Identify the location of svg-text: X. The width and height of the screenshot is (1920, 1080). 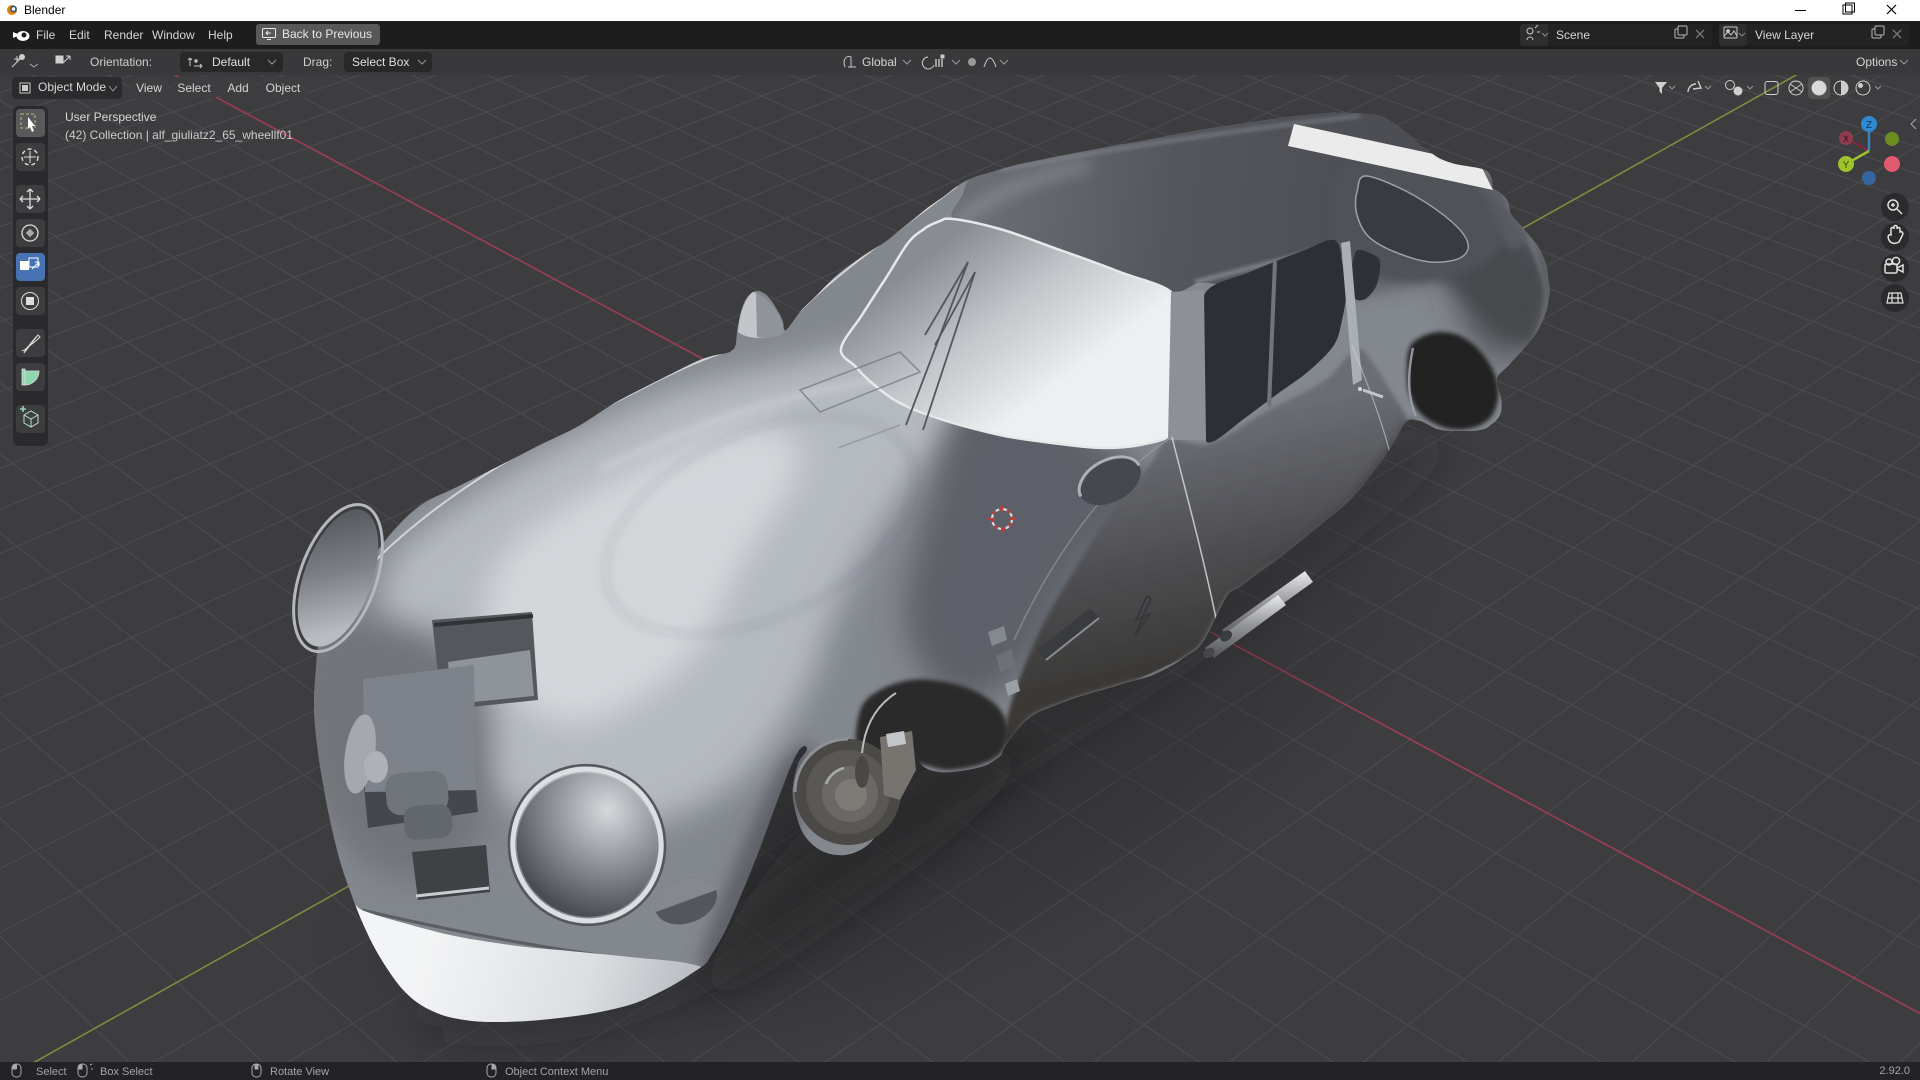
(1846, 139).